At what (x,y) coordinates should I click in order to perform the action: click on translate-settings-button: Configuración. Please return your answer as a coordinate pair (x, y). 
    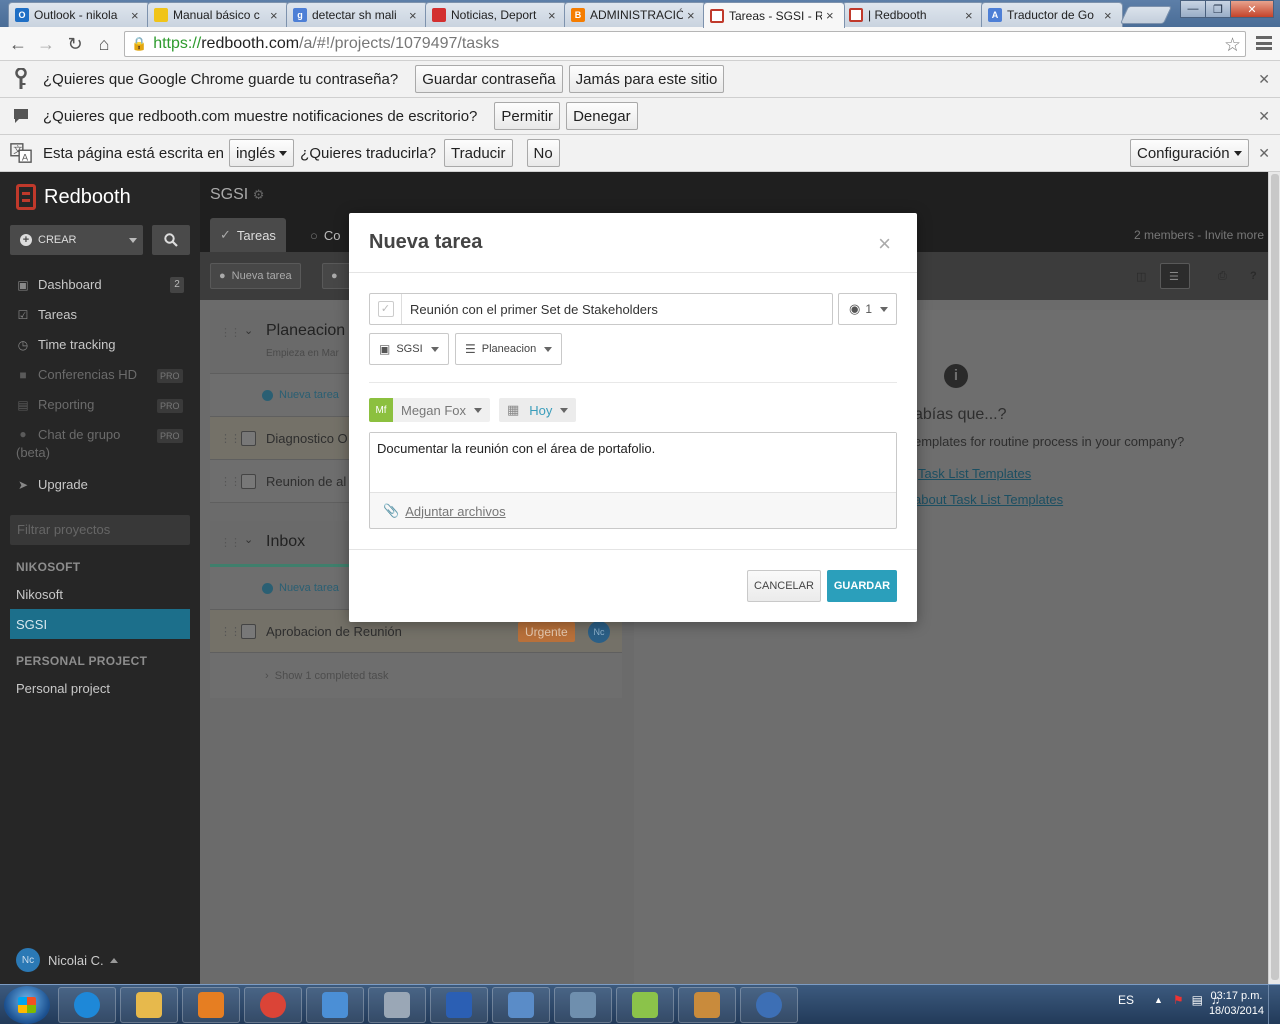
    Looking at the image, I should click on (1189, 153).